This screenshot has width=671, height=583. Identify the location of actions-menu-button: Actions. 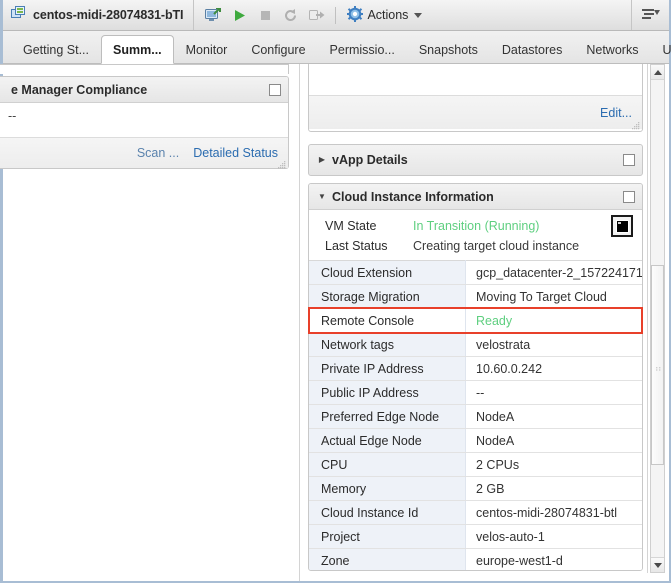
(384, 15).